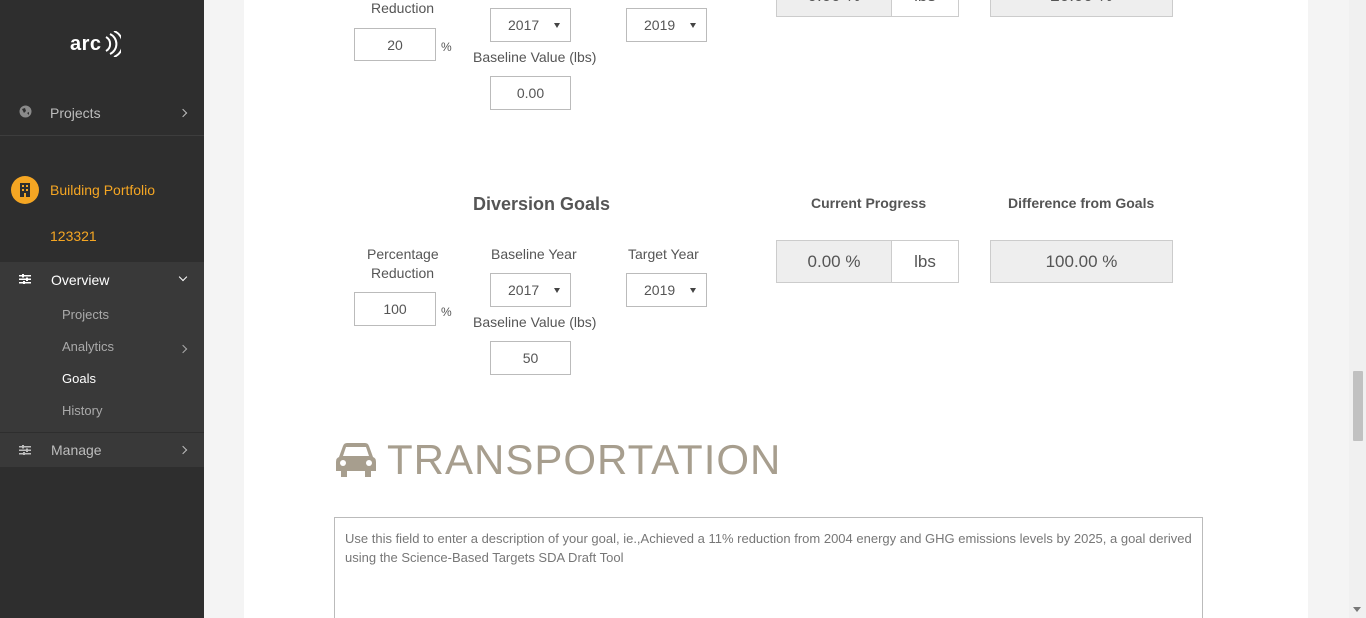  Describe the element at coordinates (183, 277) in the screenshot. I see `chevron-down-icon` at that location.